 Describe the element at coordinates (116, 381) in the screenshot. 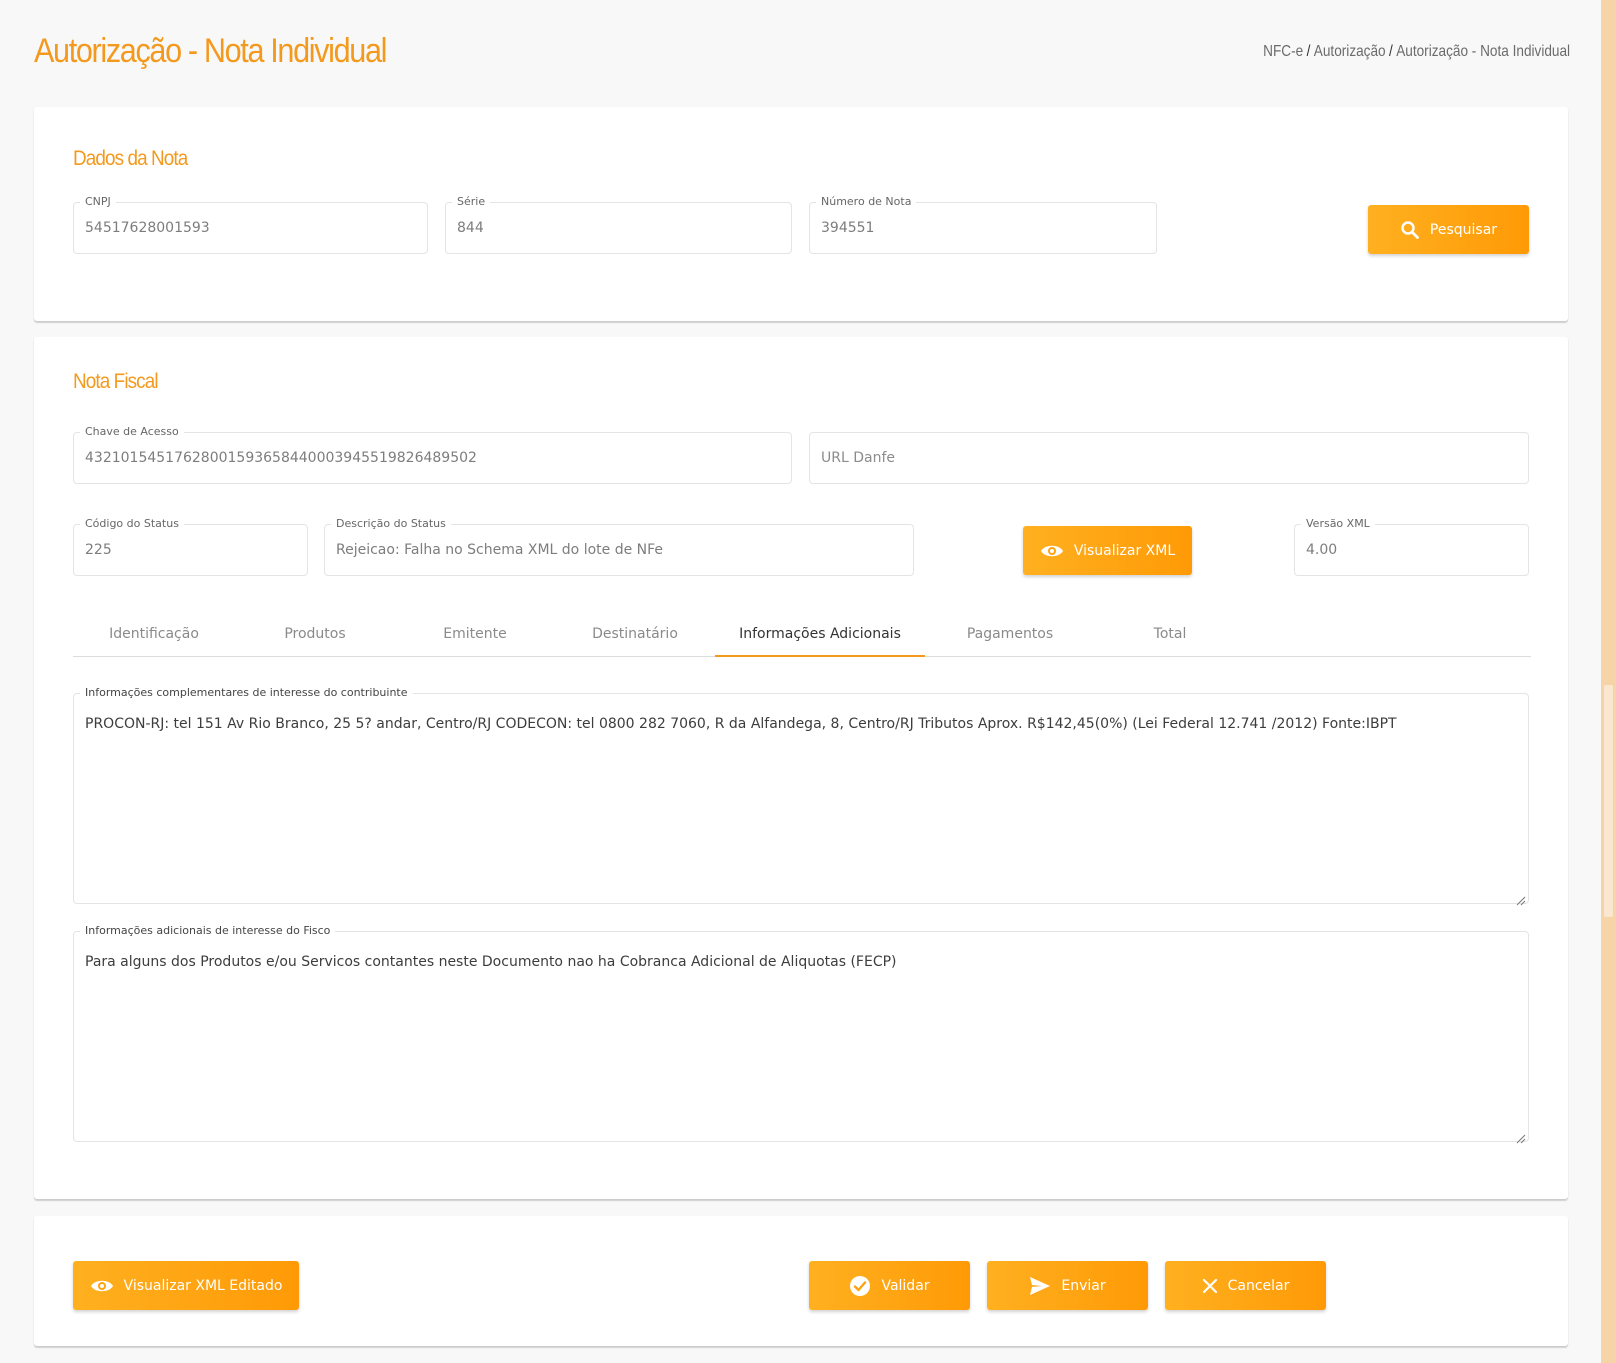

I see `nota-fiscal-title: Nota Fiscal` at that location.